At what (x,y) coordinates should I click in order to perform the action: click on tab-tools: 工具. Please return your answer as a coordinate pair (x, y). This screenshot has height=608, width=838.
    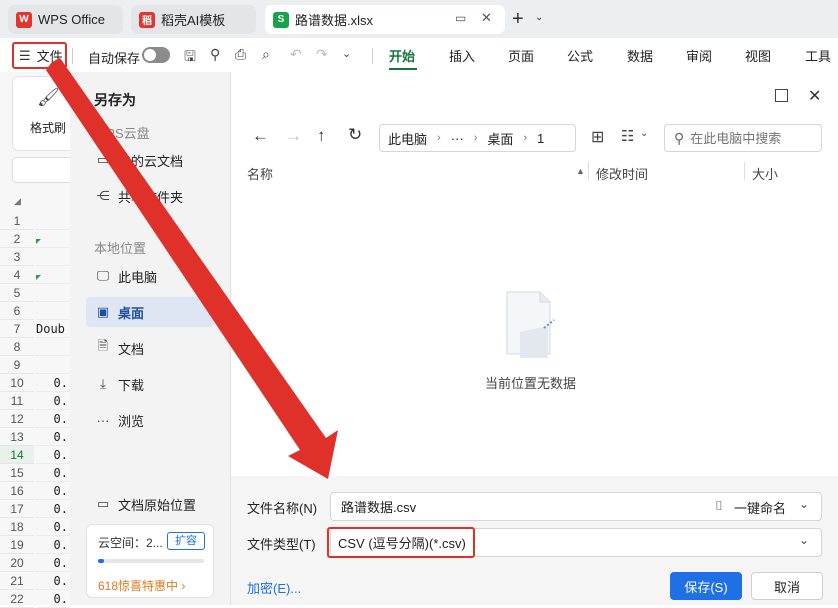
    Looking at the image, I should click on (818, 55).